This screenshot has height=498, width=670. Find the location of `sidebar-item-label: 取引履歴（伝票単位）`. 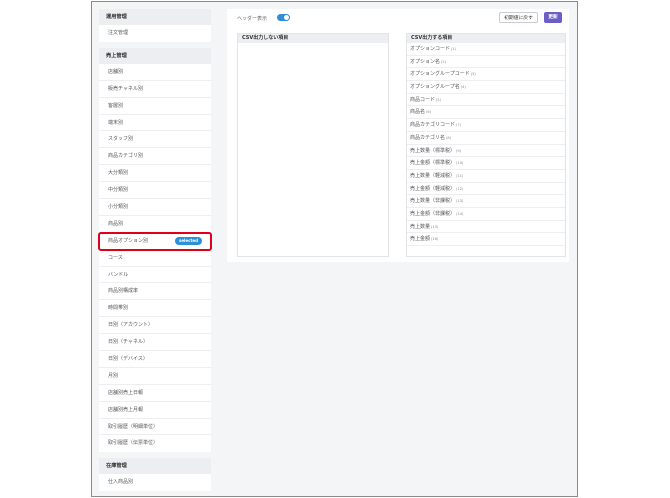

sidebar-item-label: 取引履歴（伝票単位） is located at coordinates (133, 443).